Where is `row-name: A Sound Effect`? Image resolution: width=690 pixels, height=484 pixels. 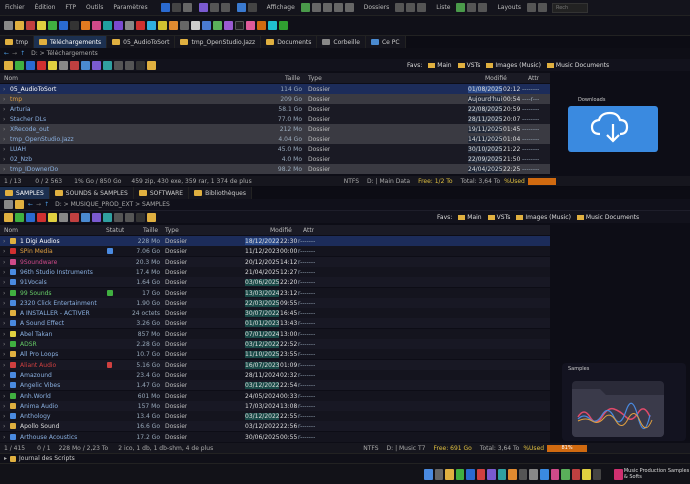 row-name: A Sound Effect is located at coordinates (63, 323).